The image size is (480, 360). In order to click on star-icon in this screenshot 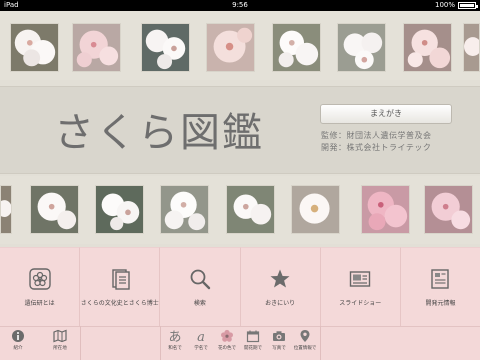, I will do `click(280, 278)`.